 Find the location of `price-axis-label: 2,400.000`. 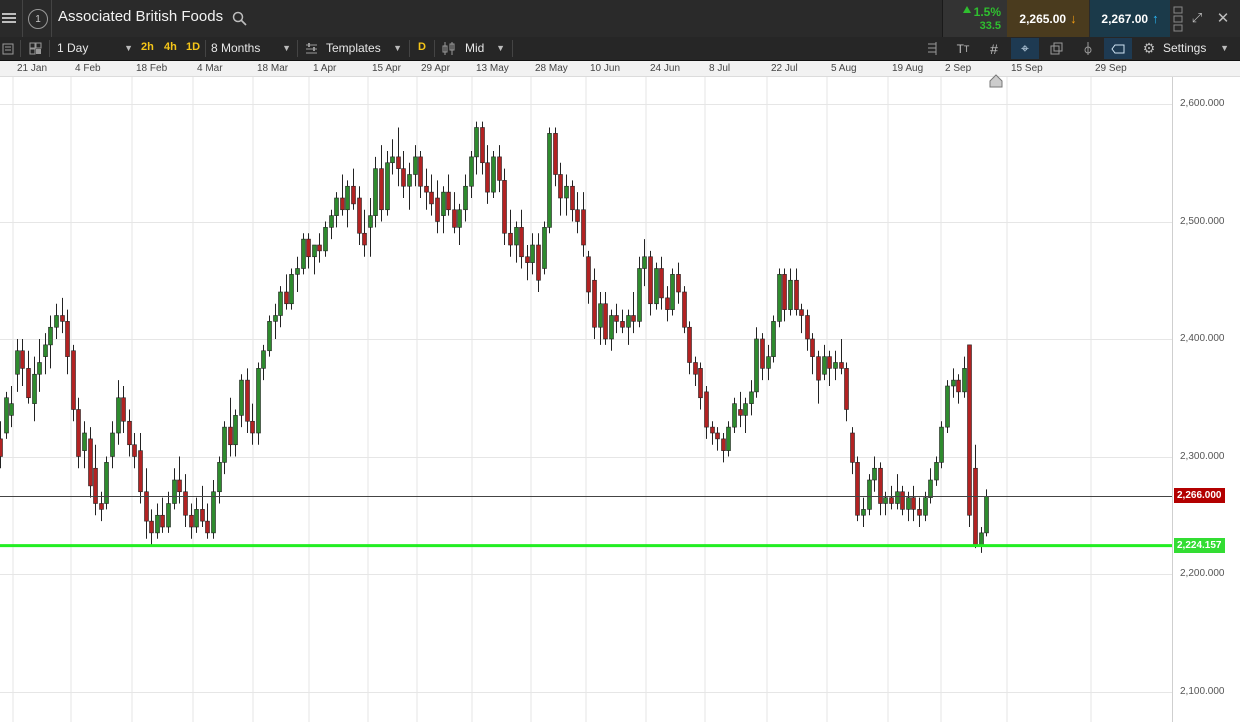

price-axis-label: 2,400.000 is located at coordinates (1202, 338).